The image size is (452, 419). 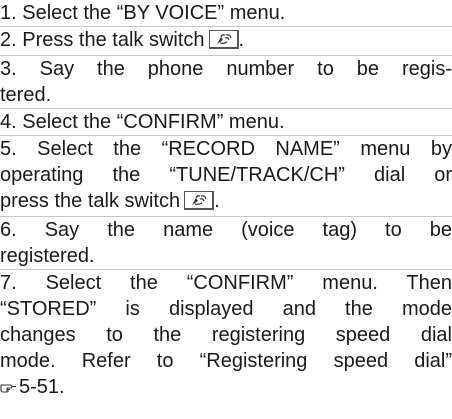 I want to click on step-2-period: ., so click(x=241, y=40).